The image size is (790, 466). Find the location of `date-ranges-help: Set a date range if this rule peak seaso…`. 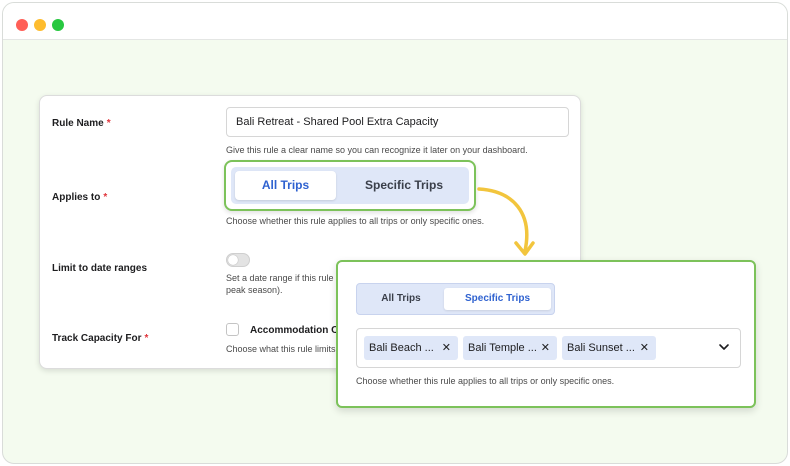

date-ranges-help: Set a date range if this rule peak seaso… is located at coordinates (280, 284).